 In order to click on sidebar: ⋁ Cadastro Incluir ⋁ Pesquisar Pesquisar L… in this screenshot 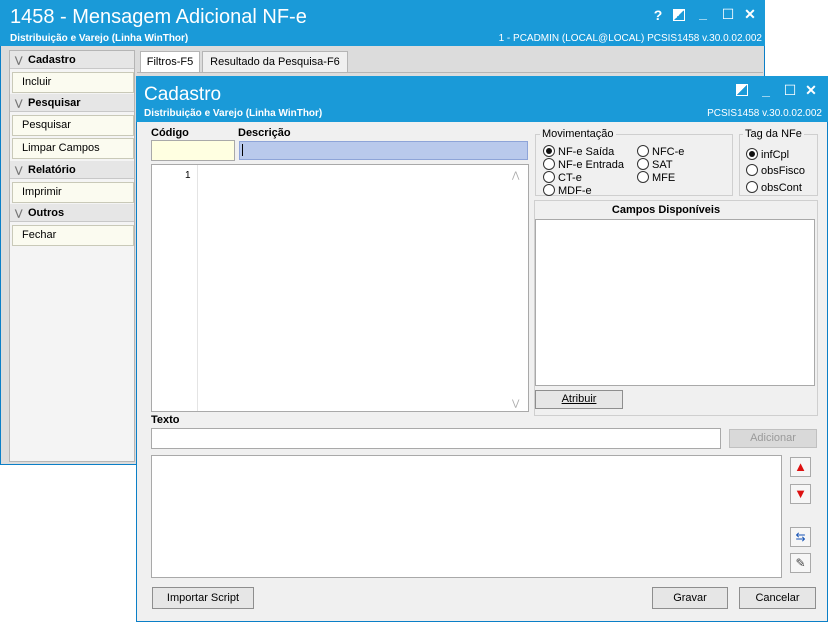, I will do `click(72, 256)`.